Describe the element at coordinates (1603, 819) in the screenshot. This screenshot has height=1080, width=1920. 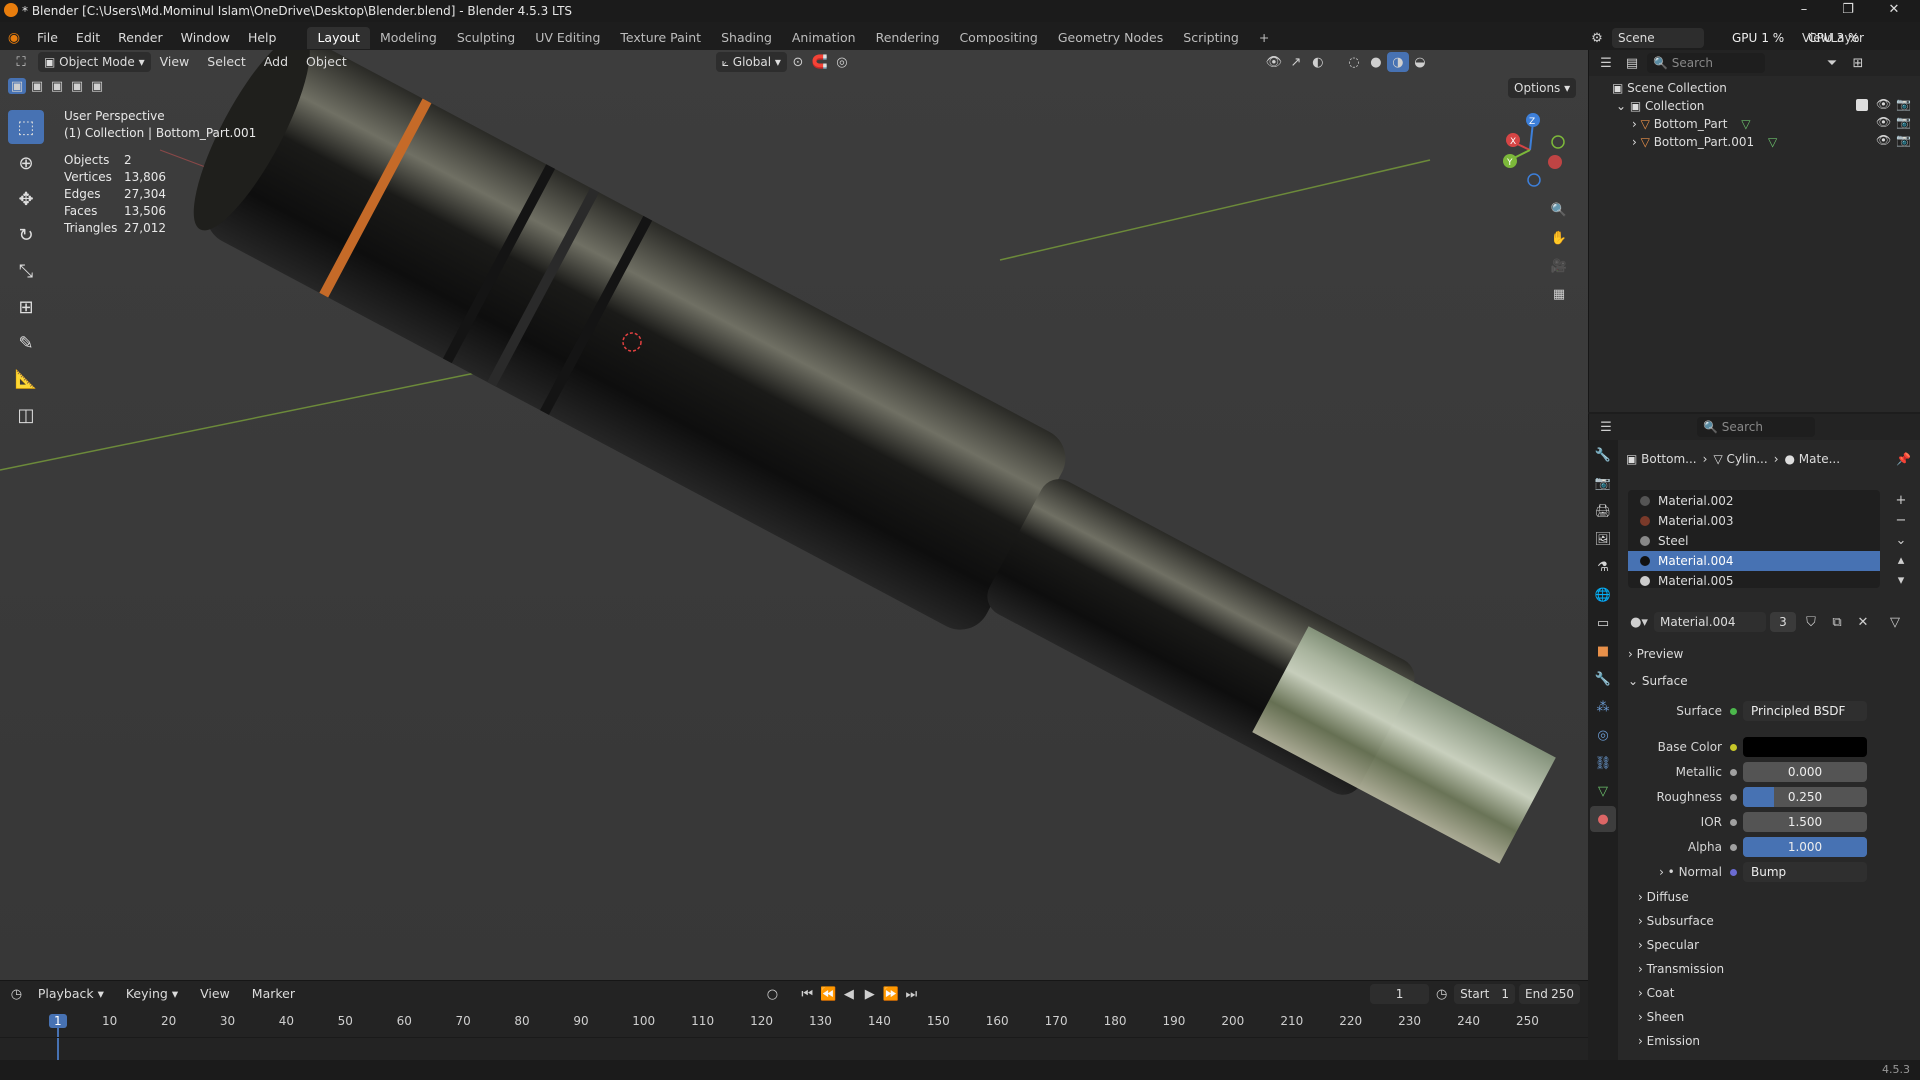
I see `material-tab-icon: ●` at that location.